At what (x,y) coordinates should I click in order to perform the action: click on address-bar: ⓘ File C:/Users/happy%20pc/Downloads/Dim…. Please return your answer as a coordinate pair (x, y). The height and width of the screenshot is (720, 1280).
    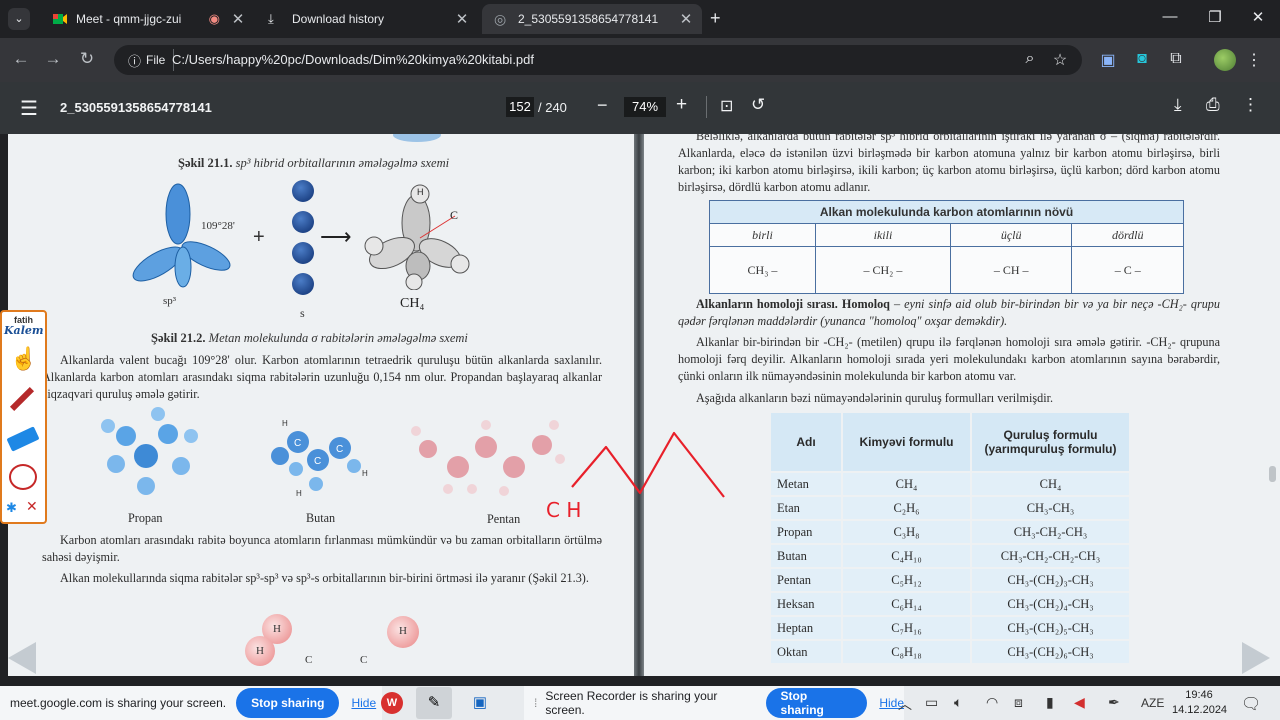
    Looking at the image, I should click on (598, 60).